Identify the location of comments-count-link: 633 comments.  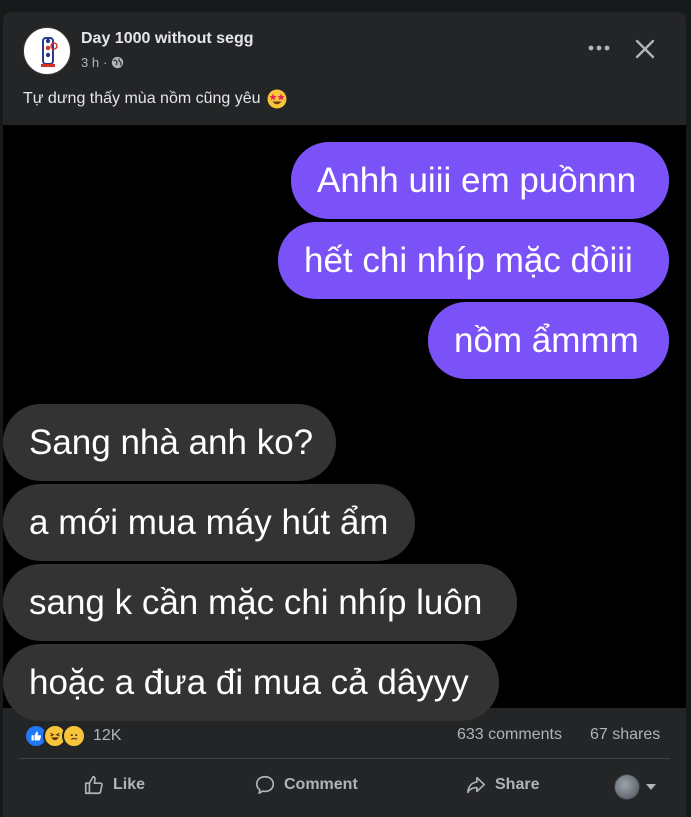
(509, 735).